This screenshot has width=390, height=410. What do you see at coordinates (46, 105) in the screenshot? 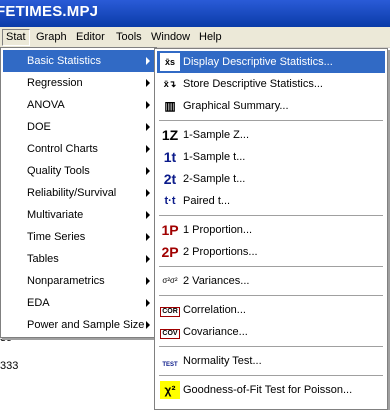
I see `menu-item-label: ANOVA` at bounding box center [46, 105].